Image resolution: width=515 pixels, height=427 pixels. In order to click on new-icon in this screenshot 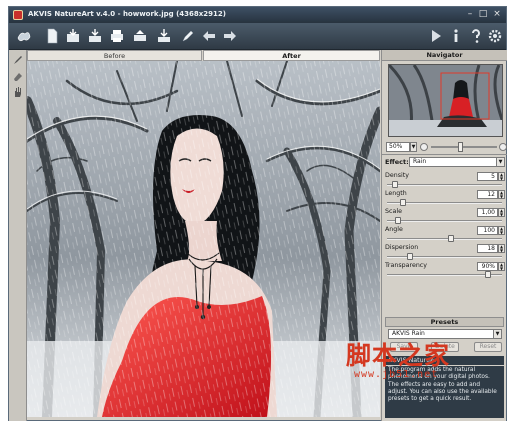, I will do `click(52, 36)`.